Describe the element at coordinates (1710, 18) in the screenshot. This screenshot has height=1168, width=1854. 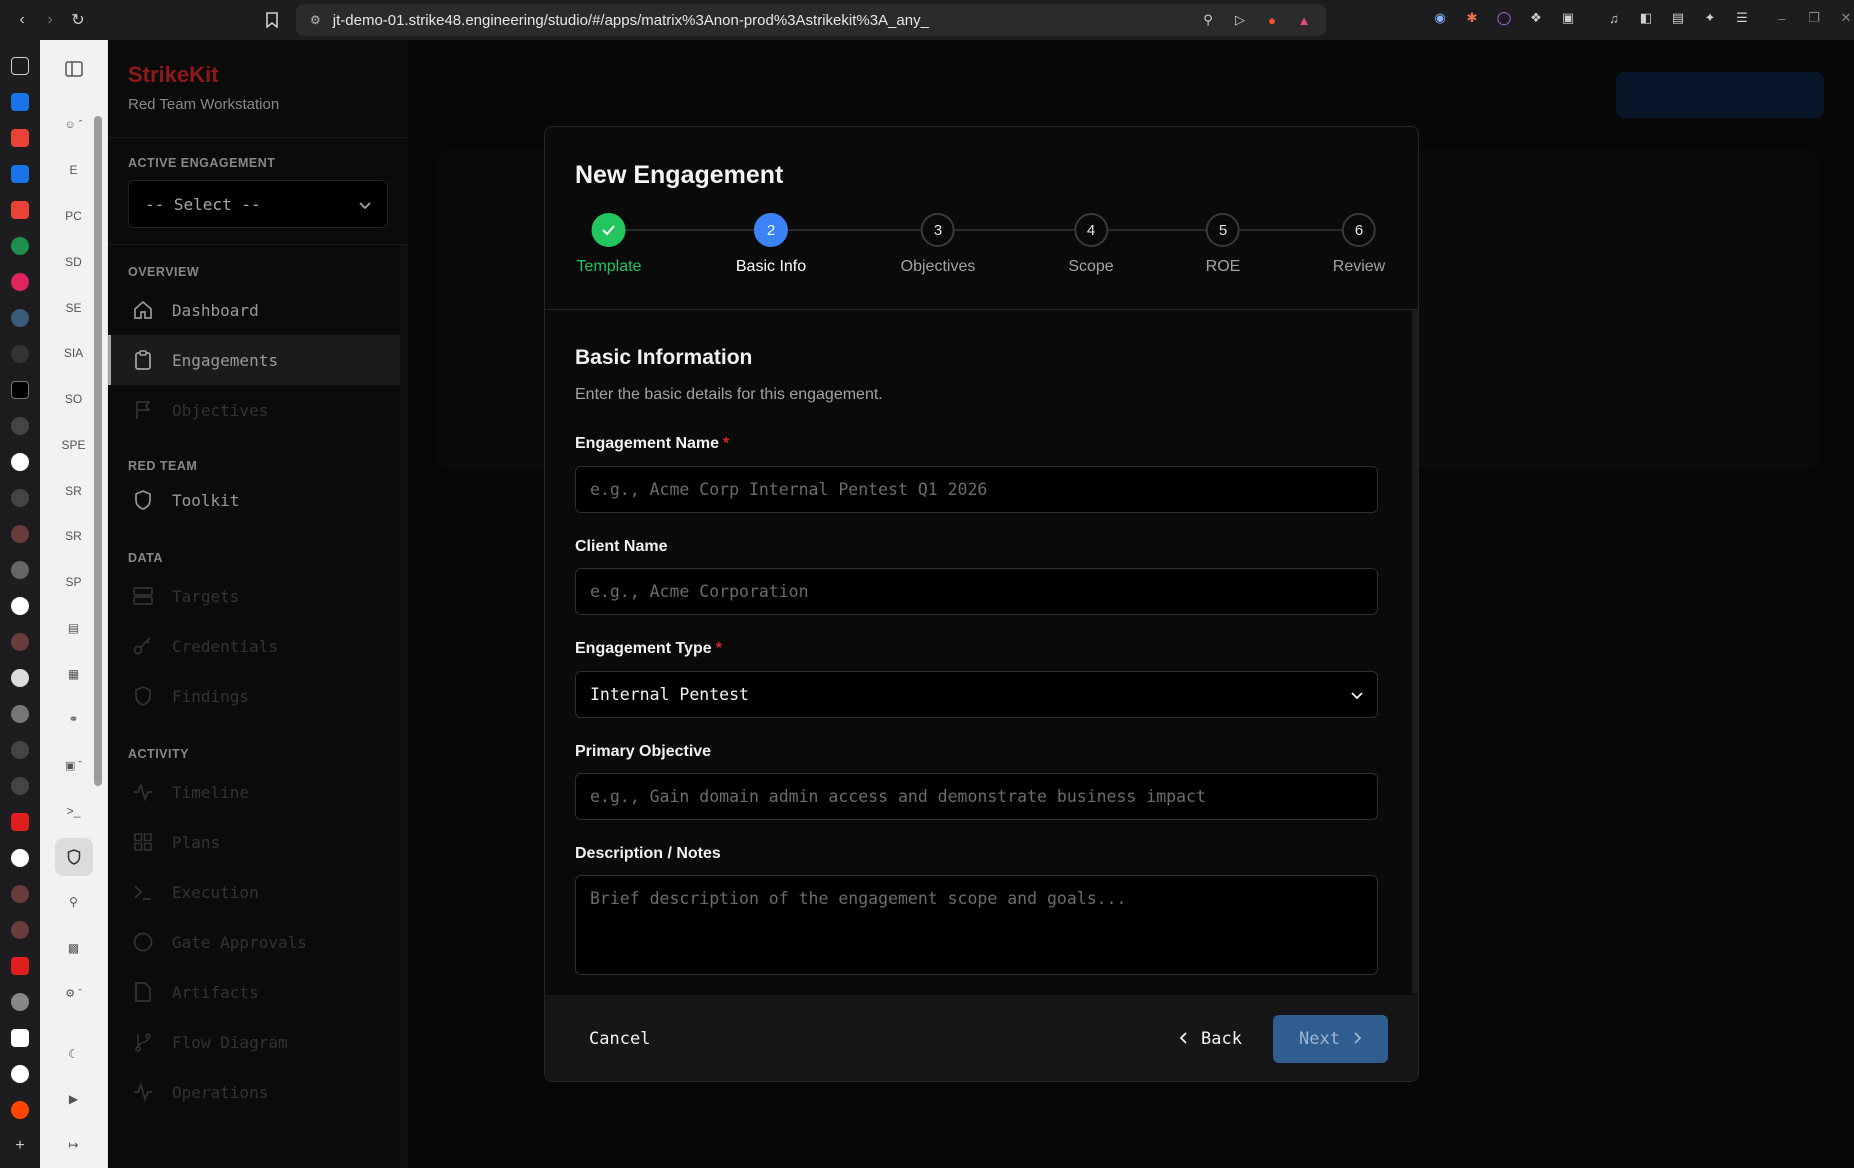
I see `leo-icon: ✦` at that location.